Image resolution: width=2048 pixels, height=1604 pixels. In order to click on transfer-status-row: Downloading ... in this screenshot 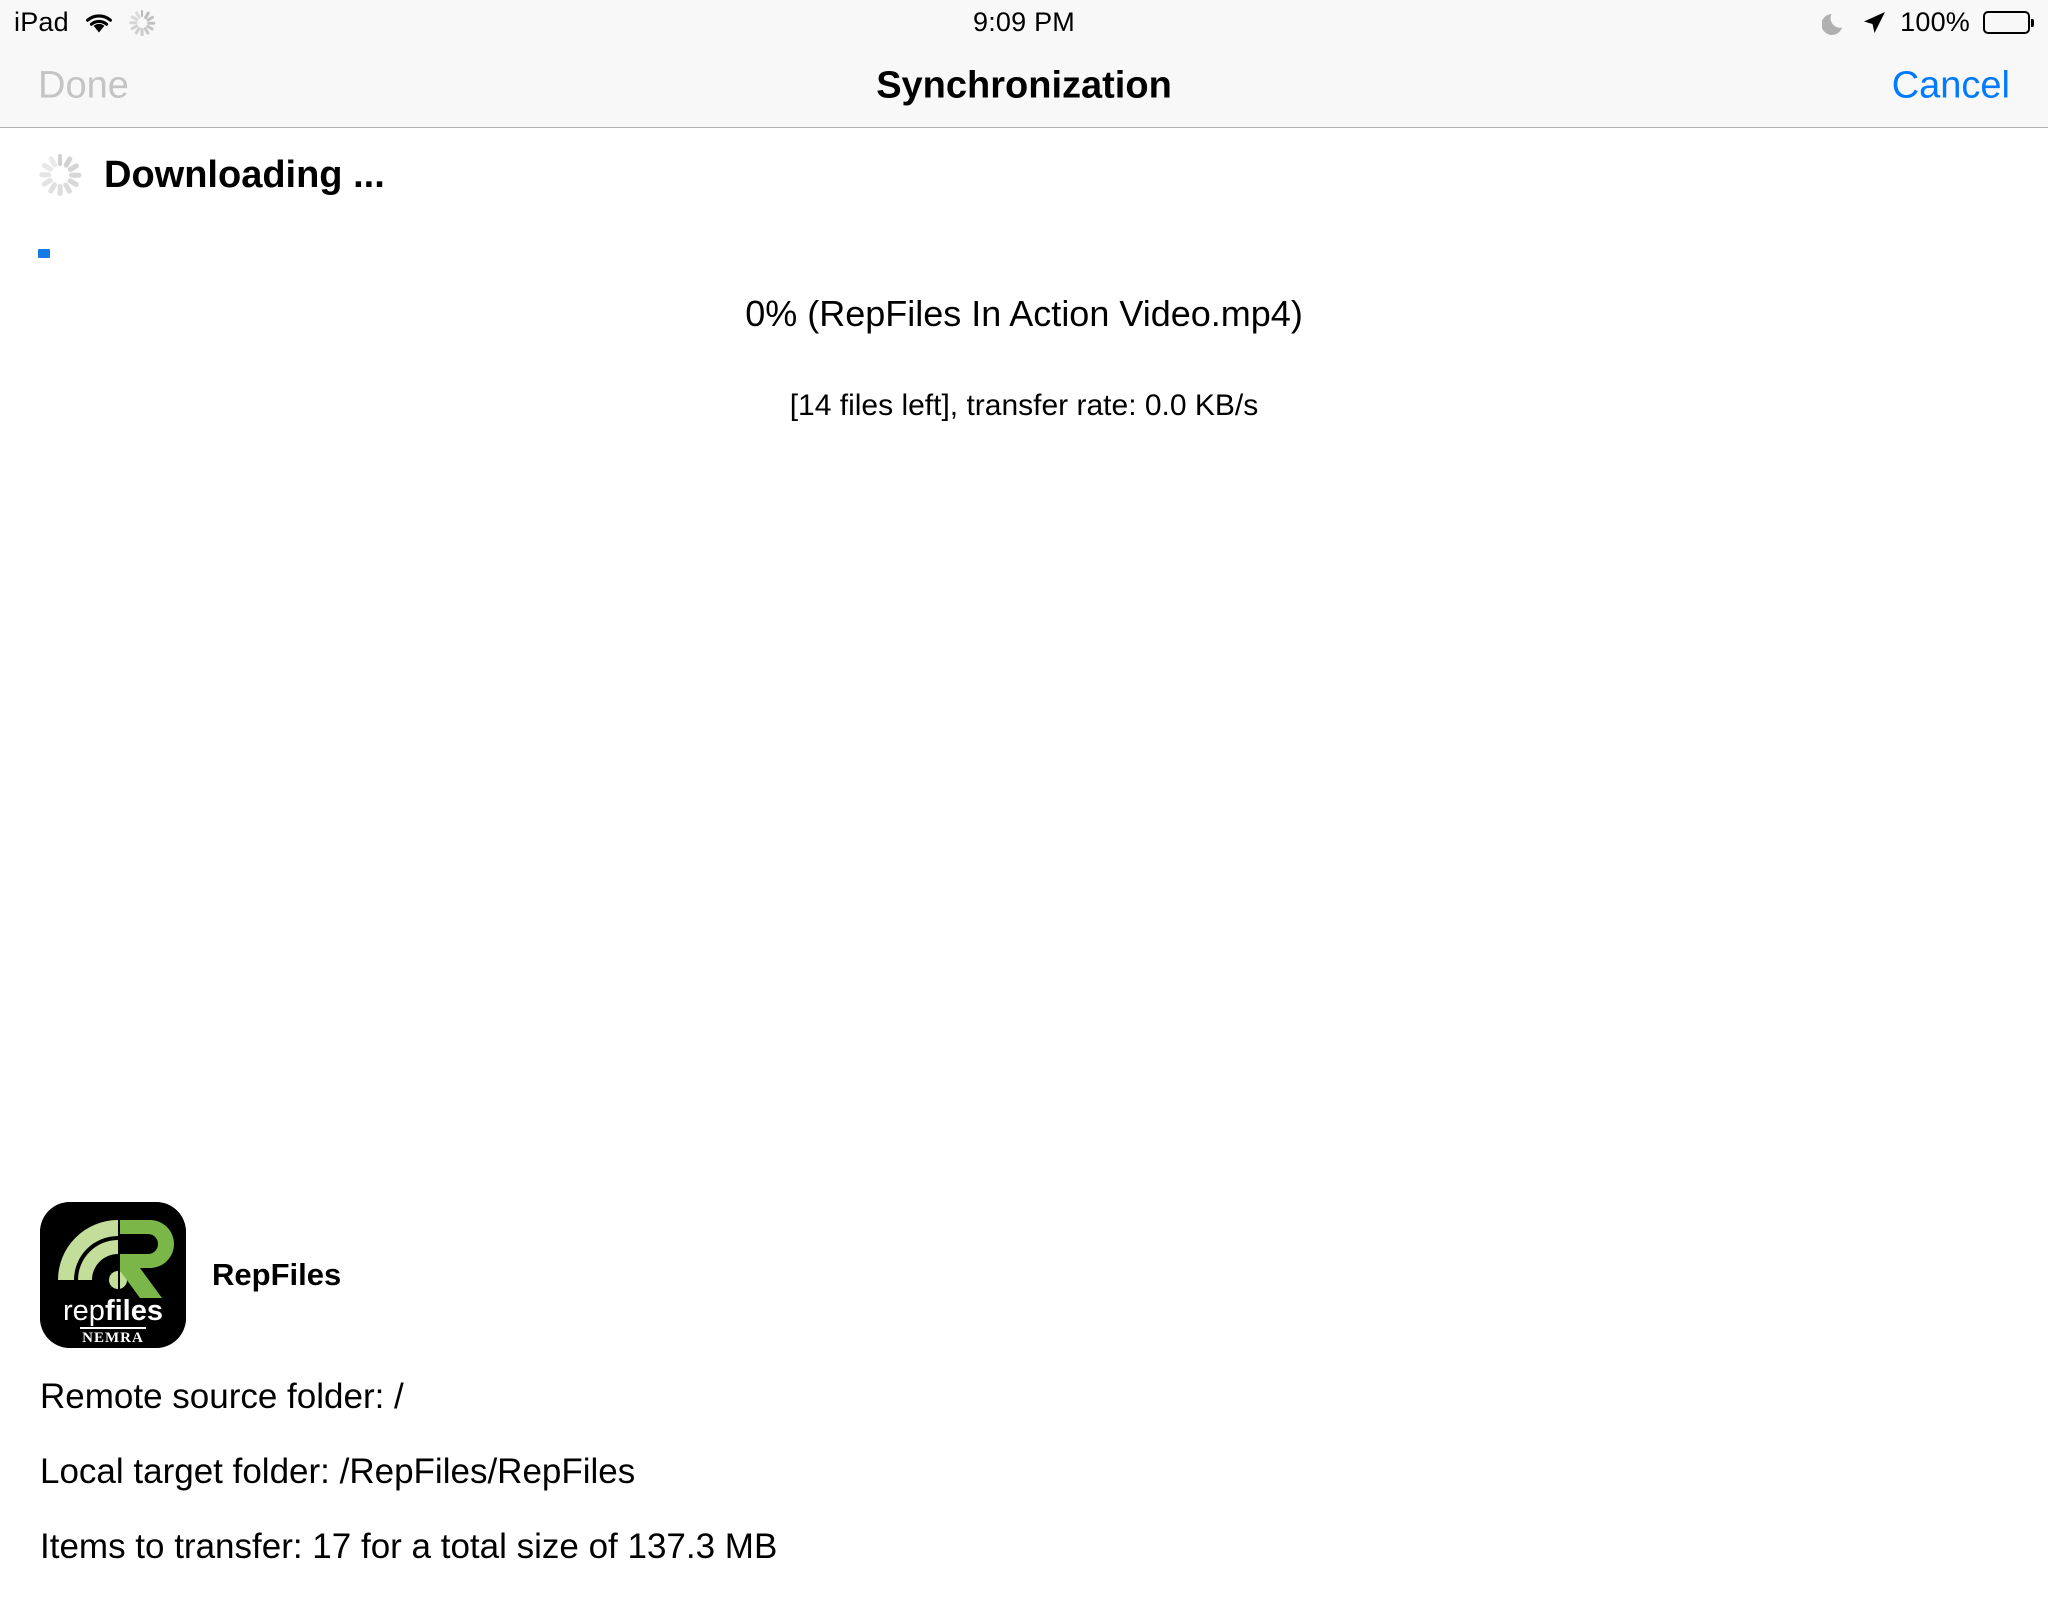, I will do `click(211, 175)`.